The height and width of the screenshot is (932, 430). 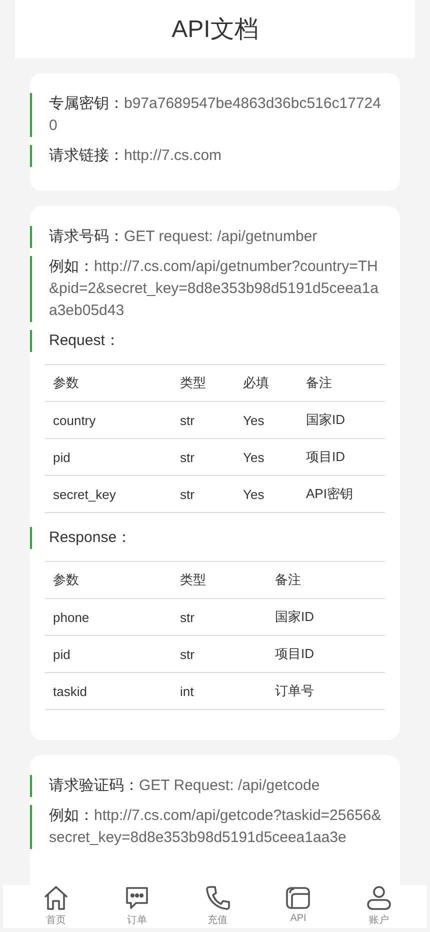 What do you see at coordinates (298, 898) in the screenshot?
I see `wallet-icon` at bounding box center [298, 898].